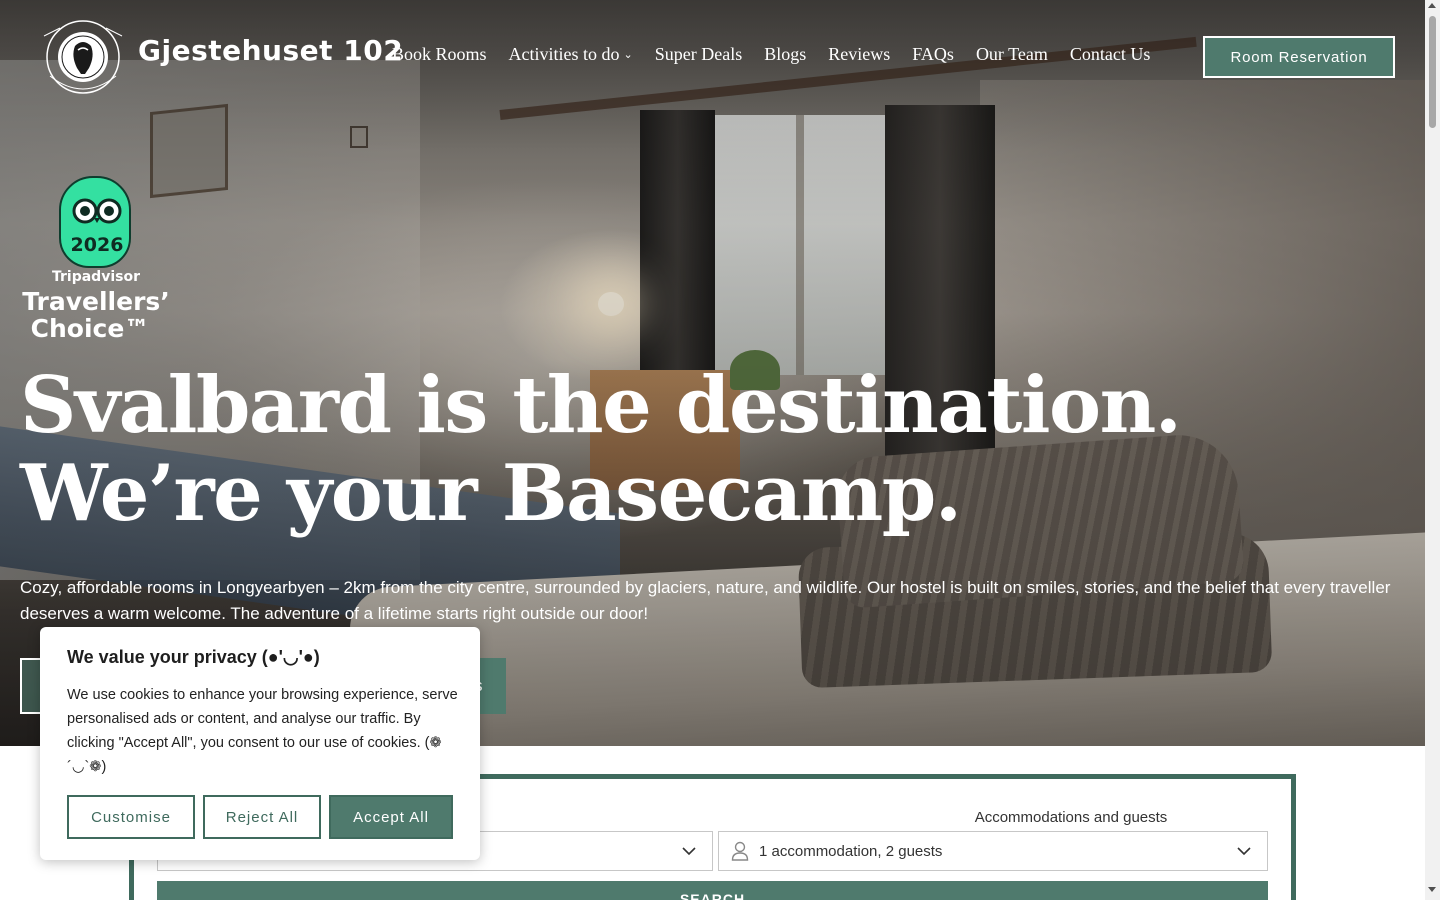  What do you see at coordinates (785, 54) in the screenshot?
I see `nav-blogs: Blogs` at bounding box center [785, 54].